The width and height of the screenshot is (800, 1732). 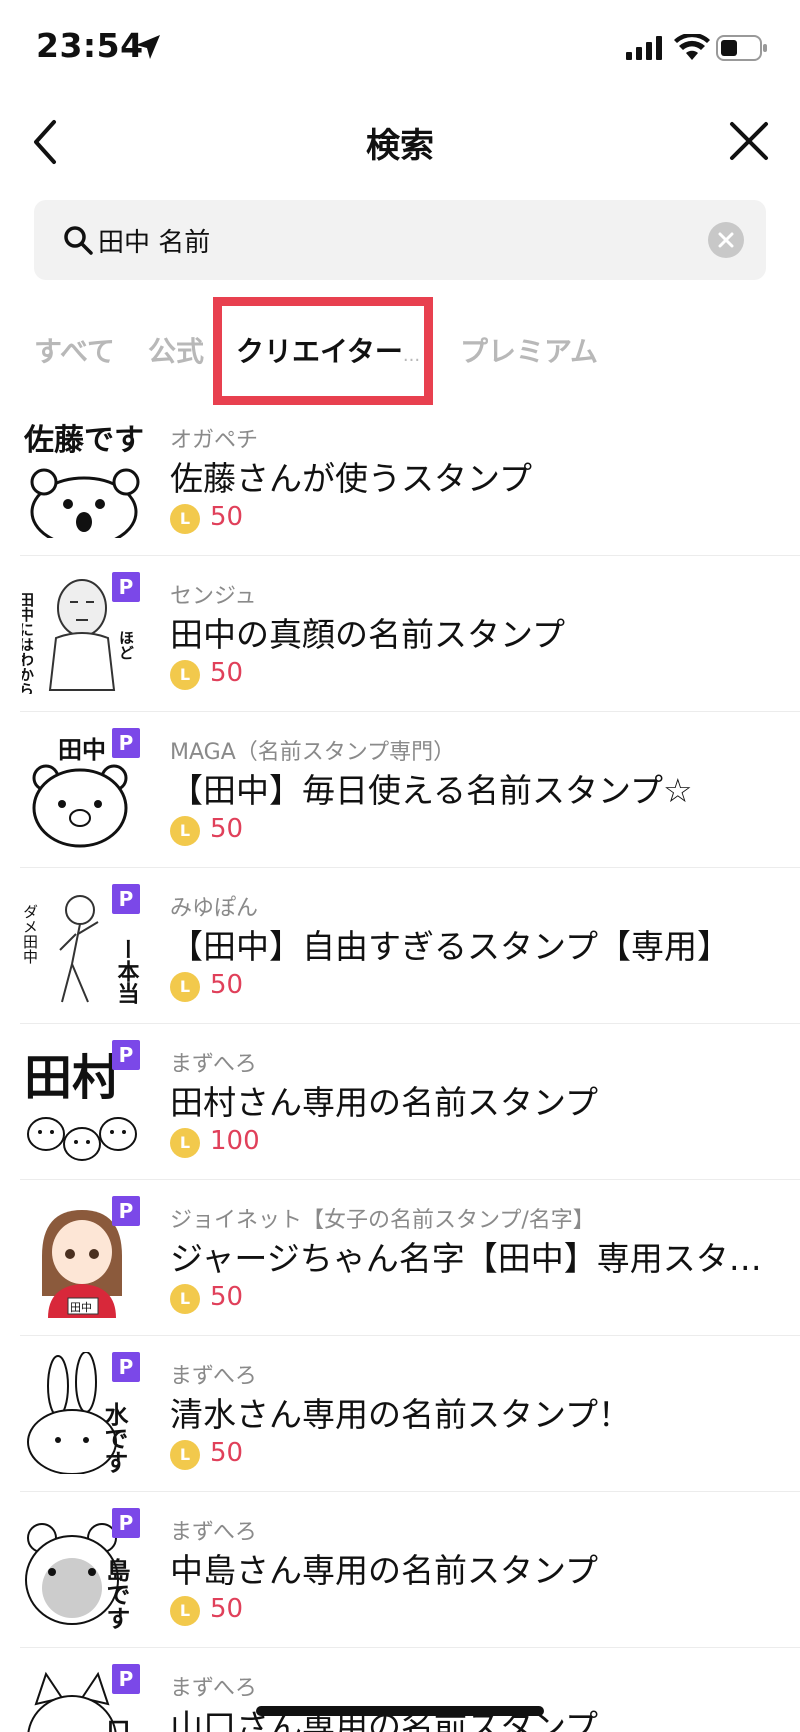 What do you see at coordinates (148, 47) in the screenshot?
I see `location-arrow-icon` at bounding box center [148, 47].